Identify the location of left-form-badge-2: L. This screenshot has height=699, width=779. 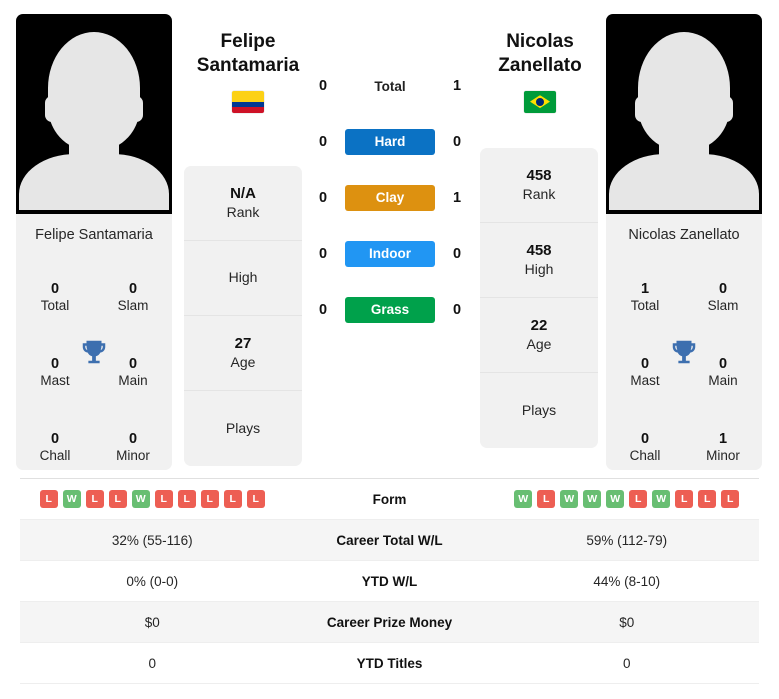
(94, 499).